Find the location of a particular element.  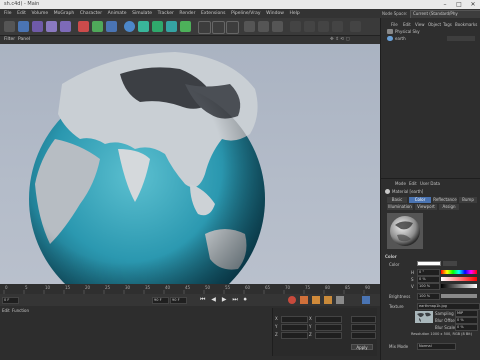

tab-reflectance: Reflectance is located at coordinates (445, 200).